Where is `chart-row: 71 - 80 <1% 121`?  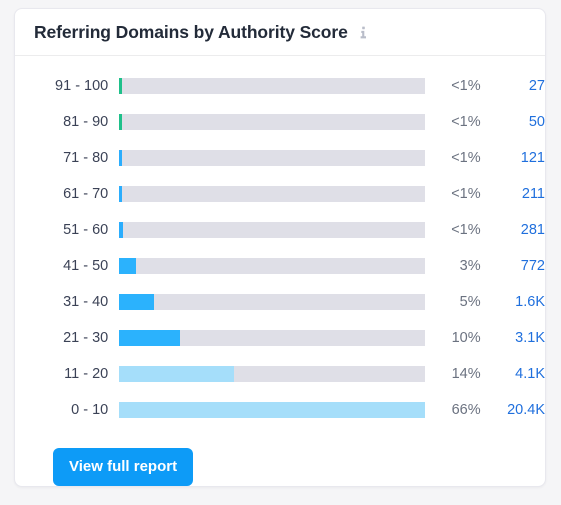 chart-row: 71 - 80 <1% 121 is located at coordinates (280, 158).